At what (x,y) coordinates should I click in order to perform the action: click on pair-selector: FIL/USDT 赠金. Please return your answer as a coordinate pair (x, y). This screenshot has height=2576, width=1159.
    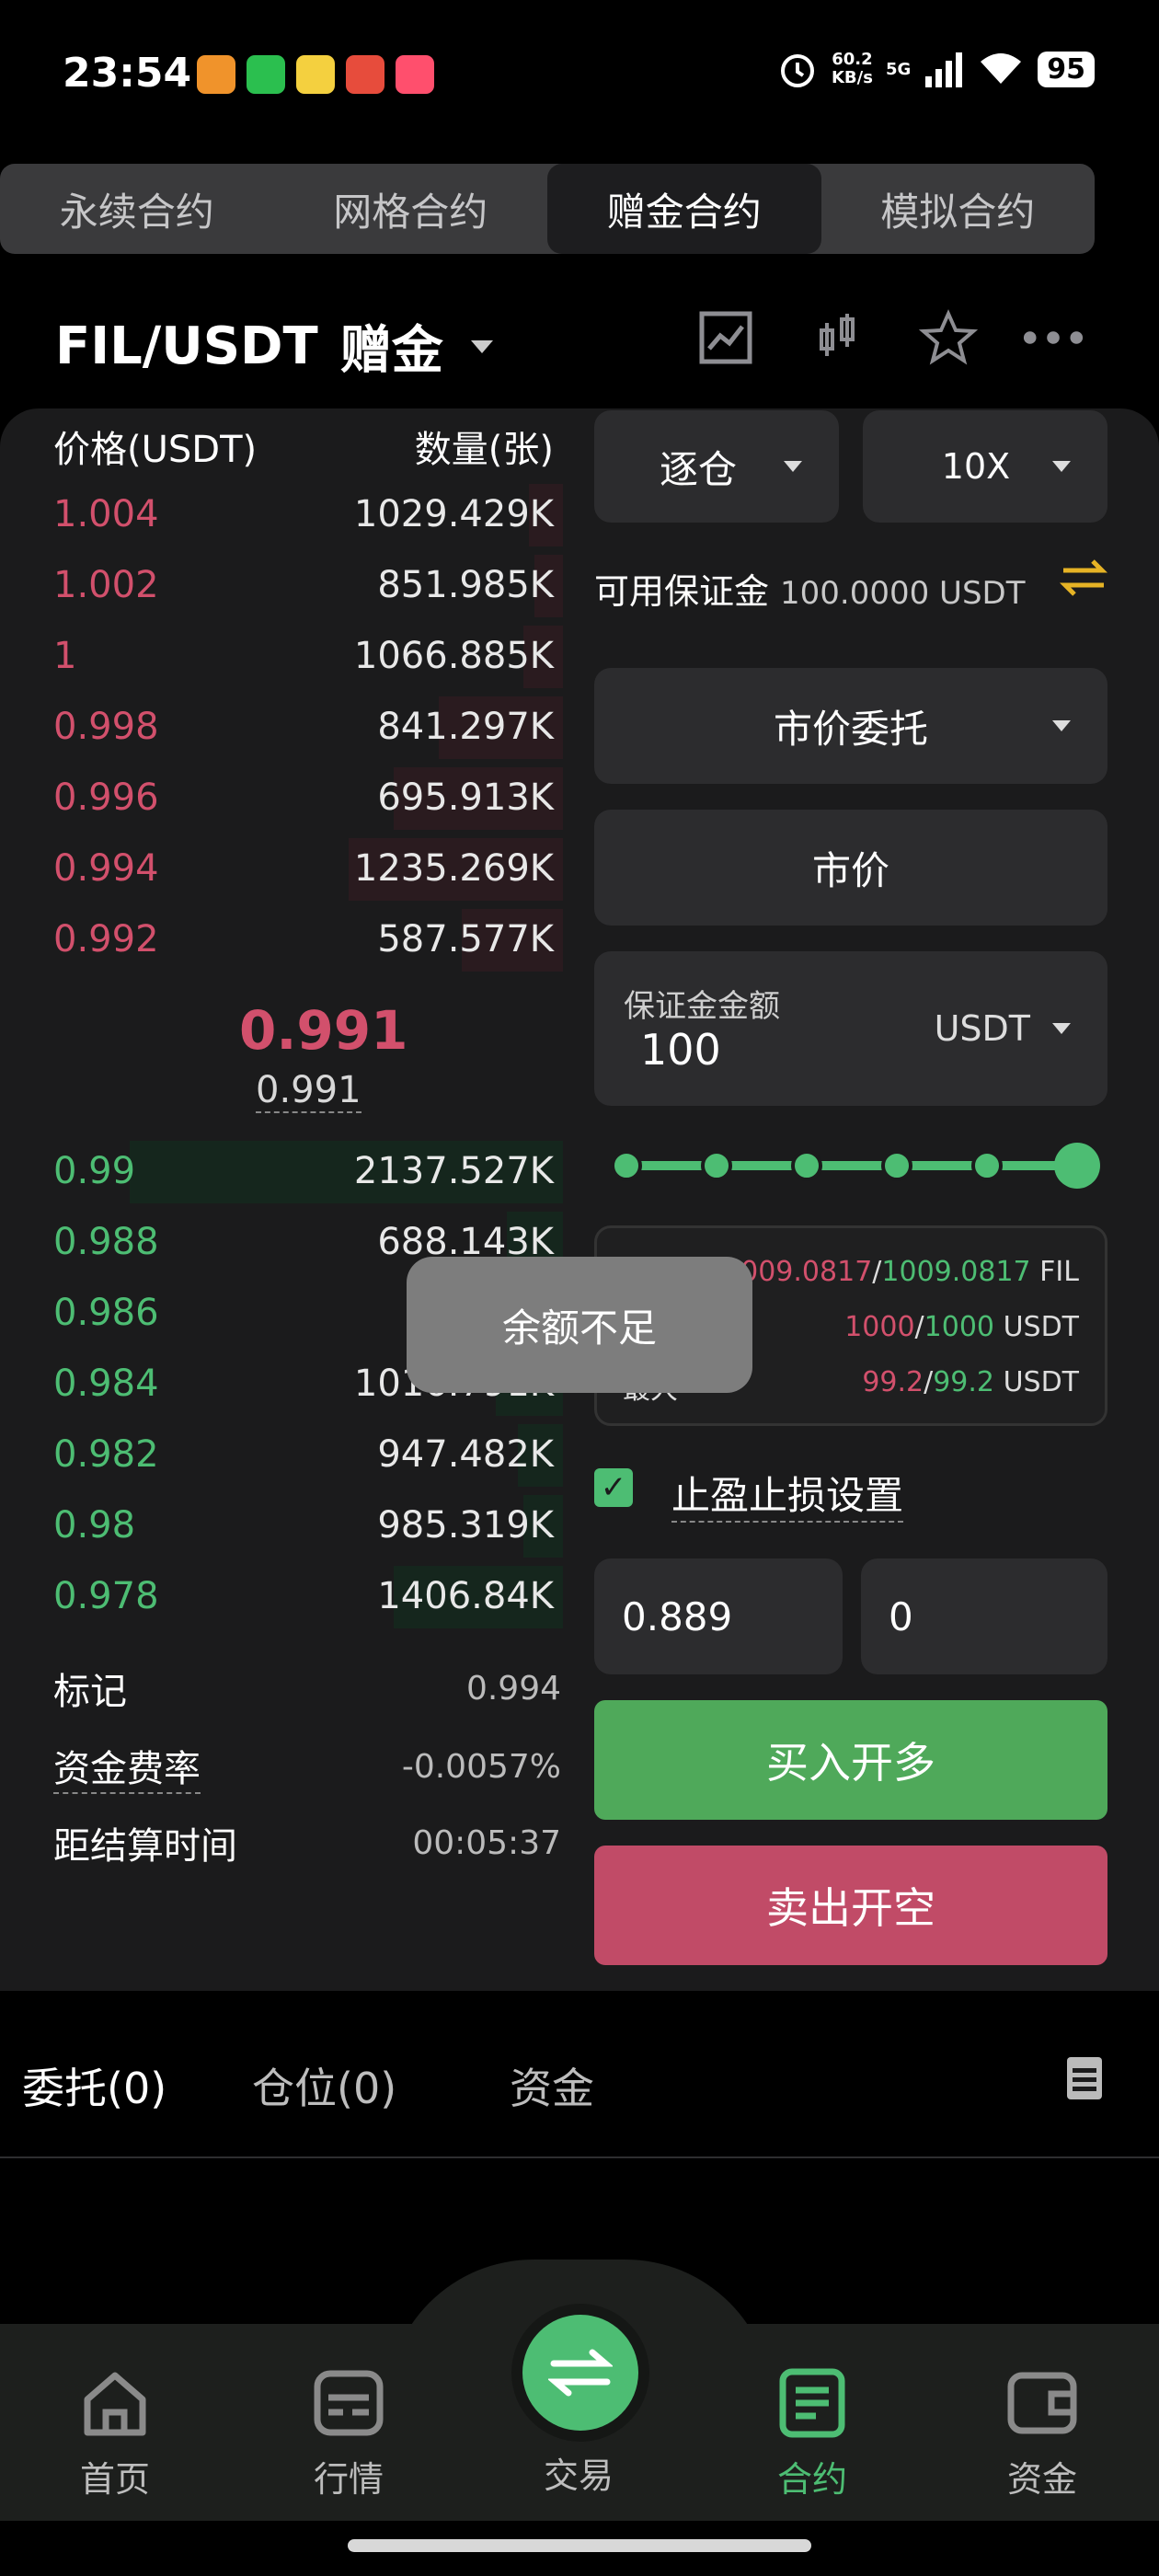
    Looking at the image, I should click on (274, 346).